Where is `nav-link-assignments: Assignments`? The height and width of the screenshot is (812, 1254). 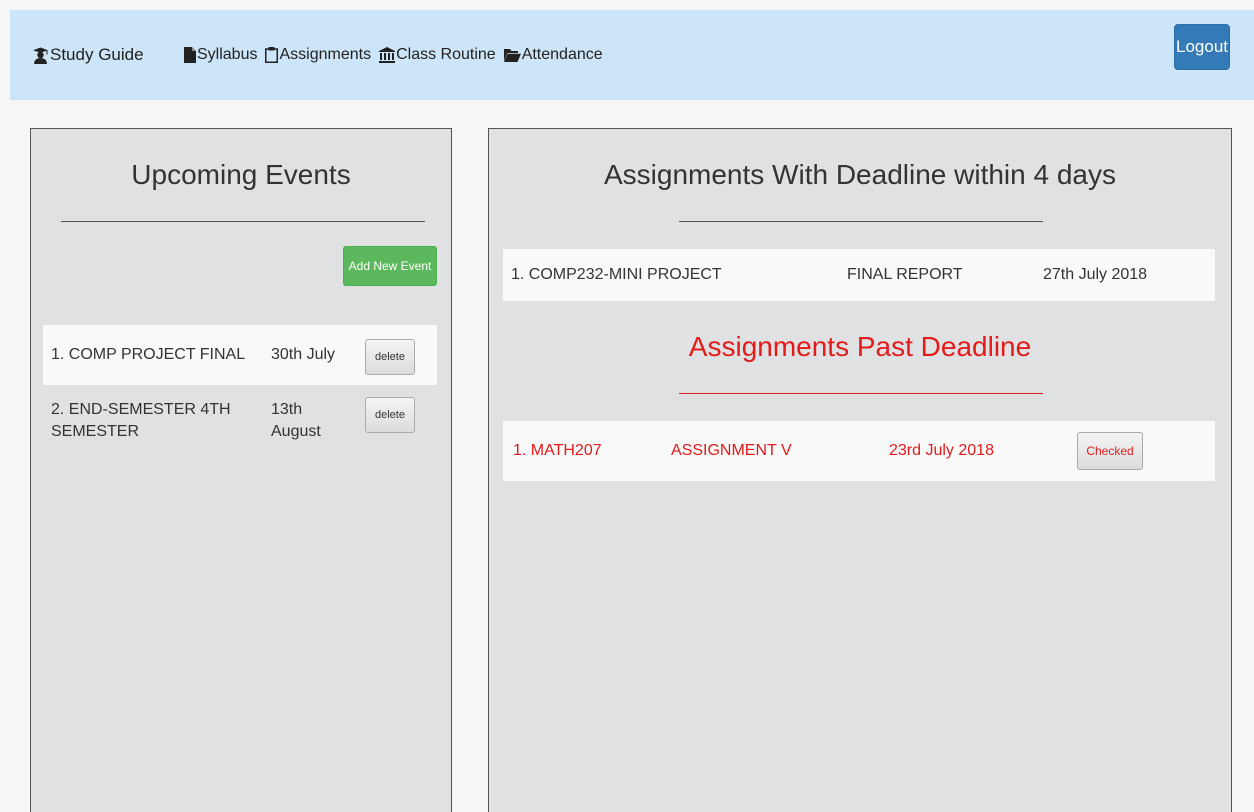
nav-link-assignments: Assignments is located at coordinates (318, 55).